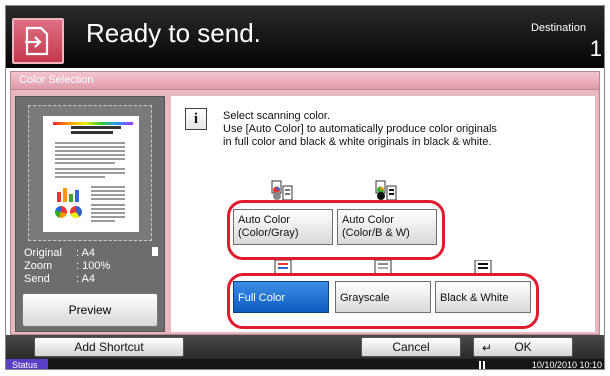  I want to click on ok-label: OK, so click(523, 347).